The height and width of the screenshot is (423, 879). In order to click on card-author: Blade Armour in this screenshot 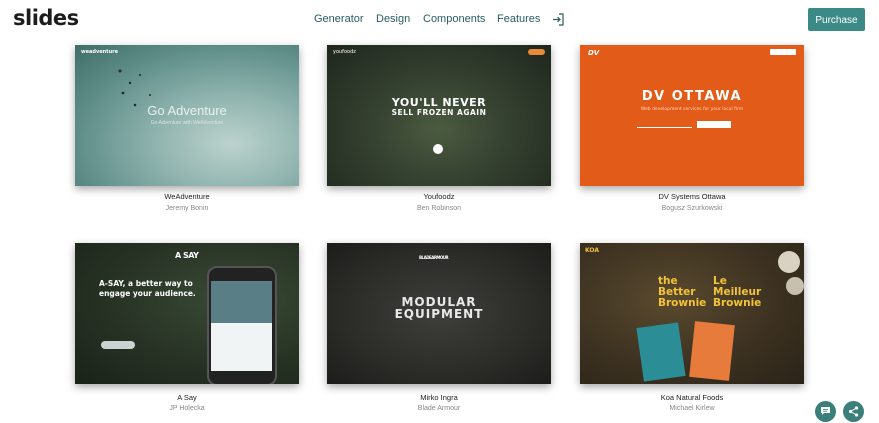, I will do `click(439, 408)`.